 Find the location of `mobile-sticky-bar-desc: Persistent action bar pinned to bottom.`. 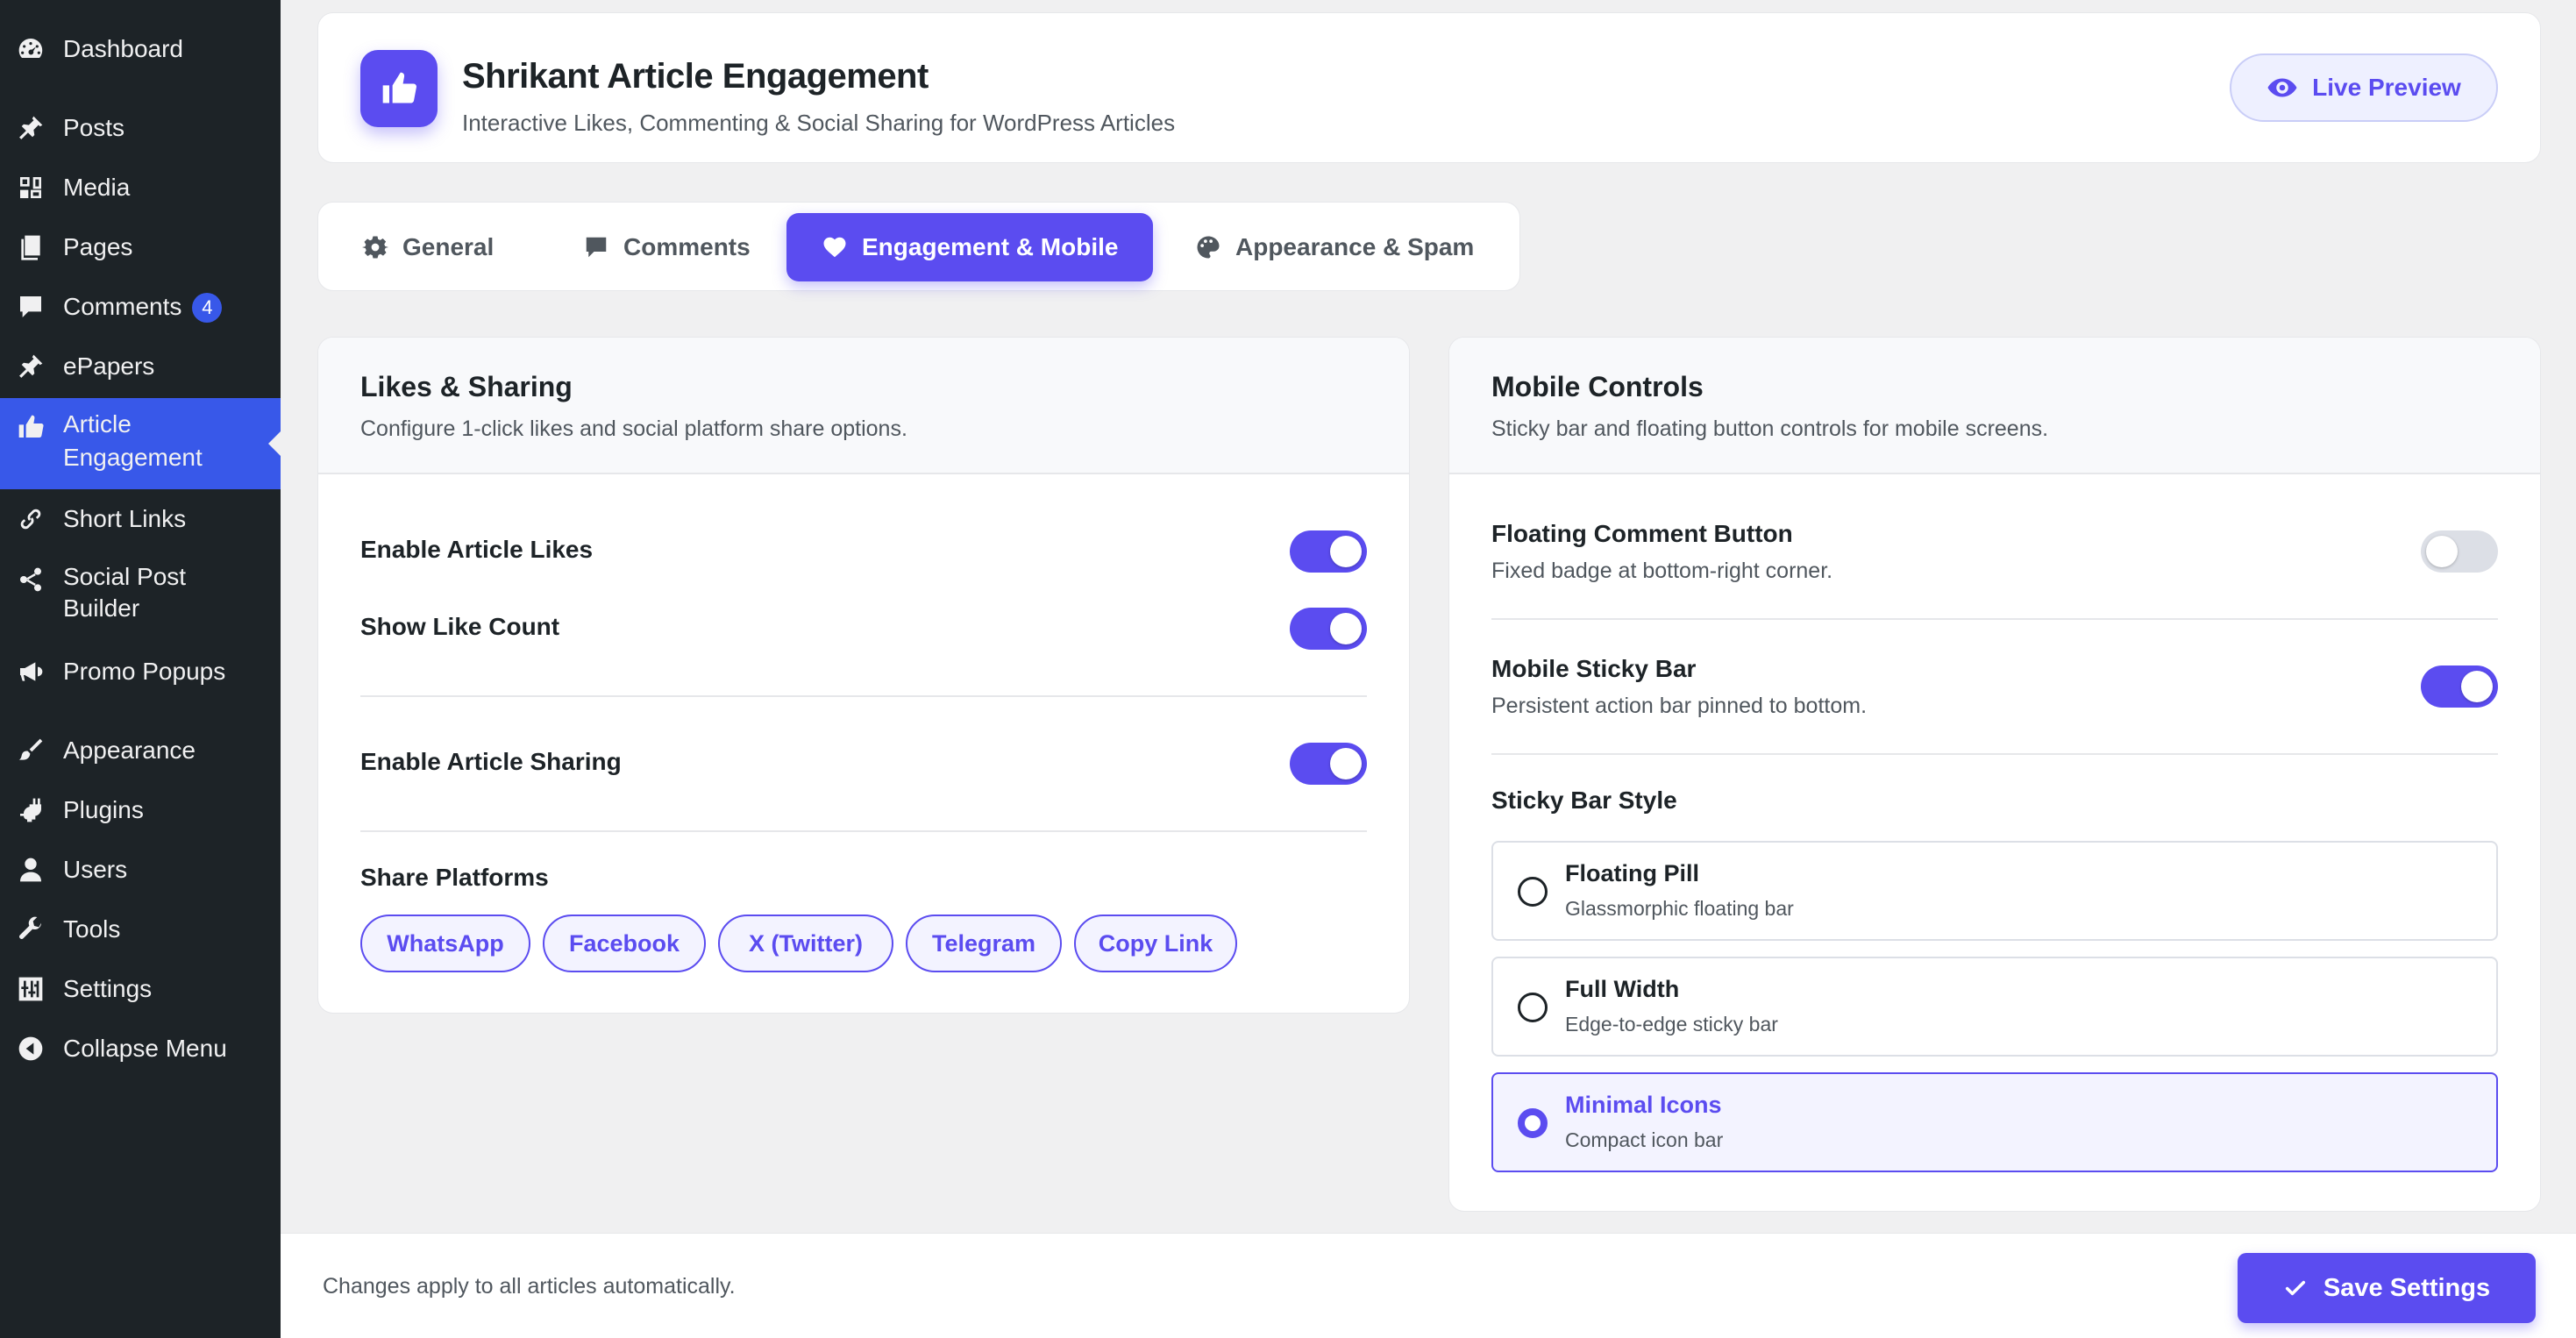

mobile-sticky-bar-desc: Persistent action bar pinned to bottom. is located at coordinates (1679, 706).